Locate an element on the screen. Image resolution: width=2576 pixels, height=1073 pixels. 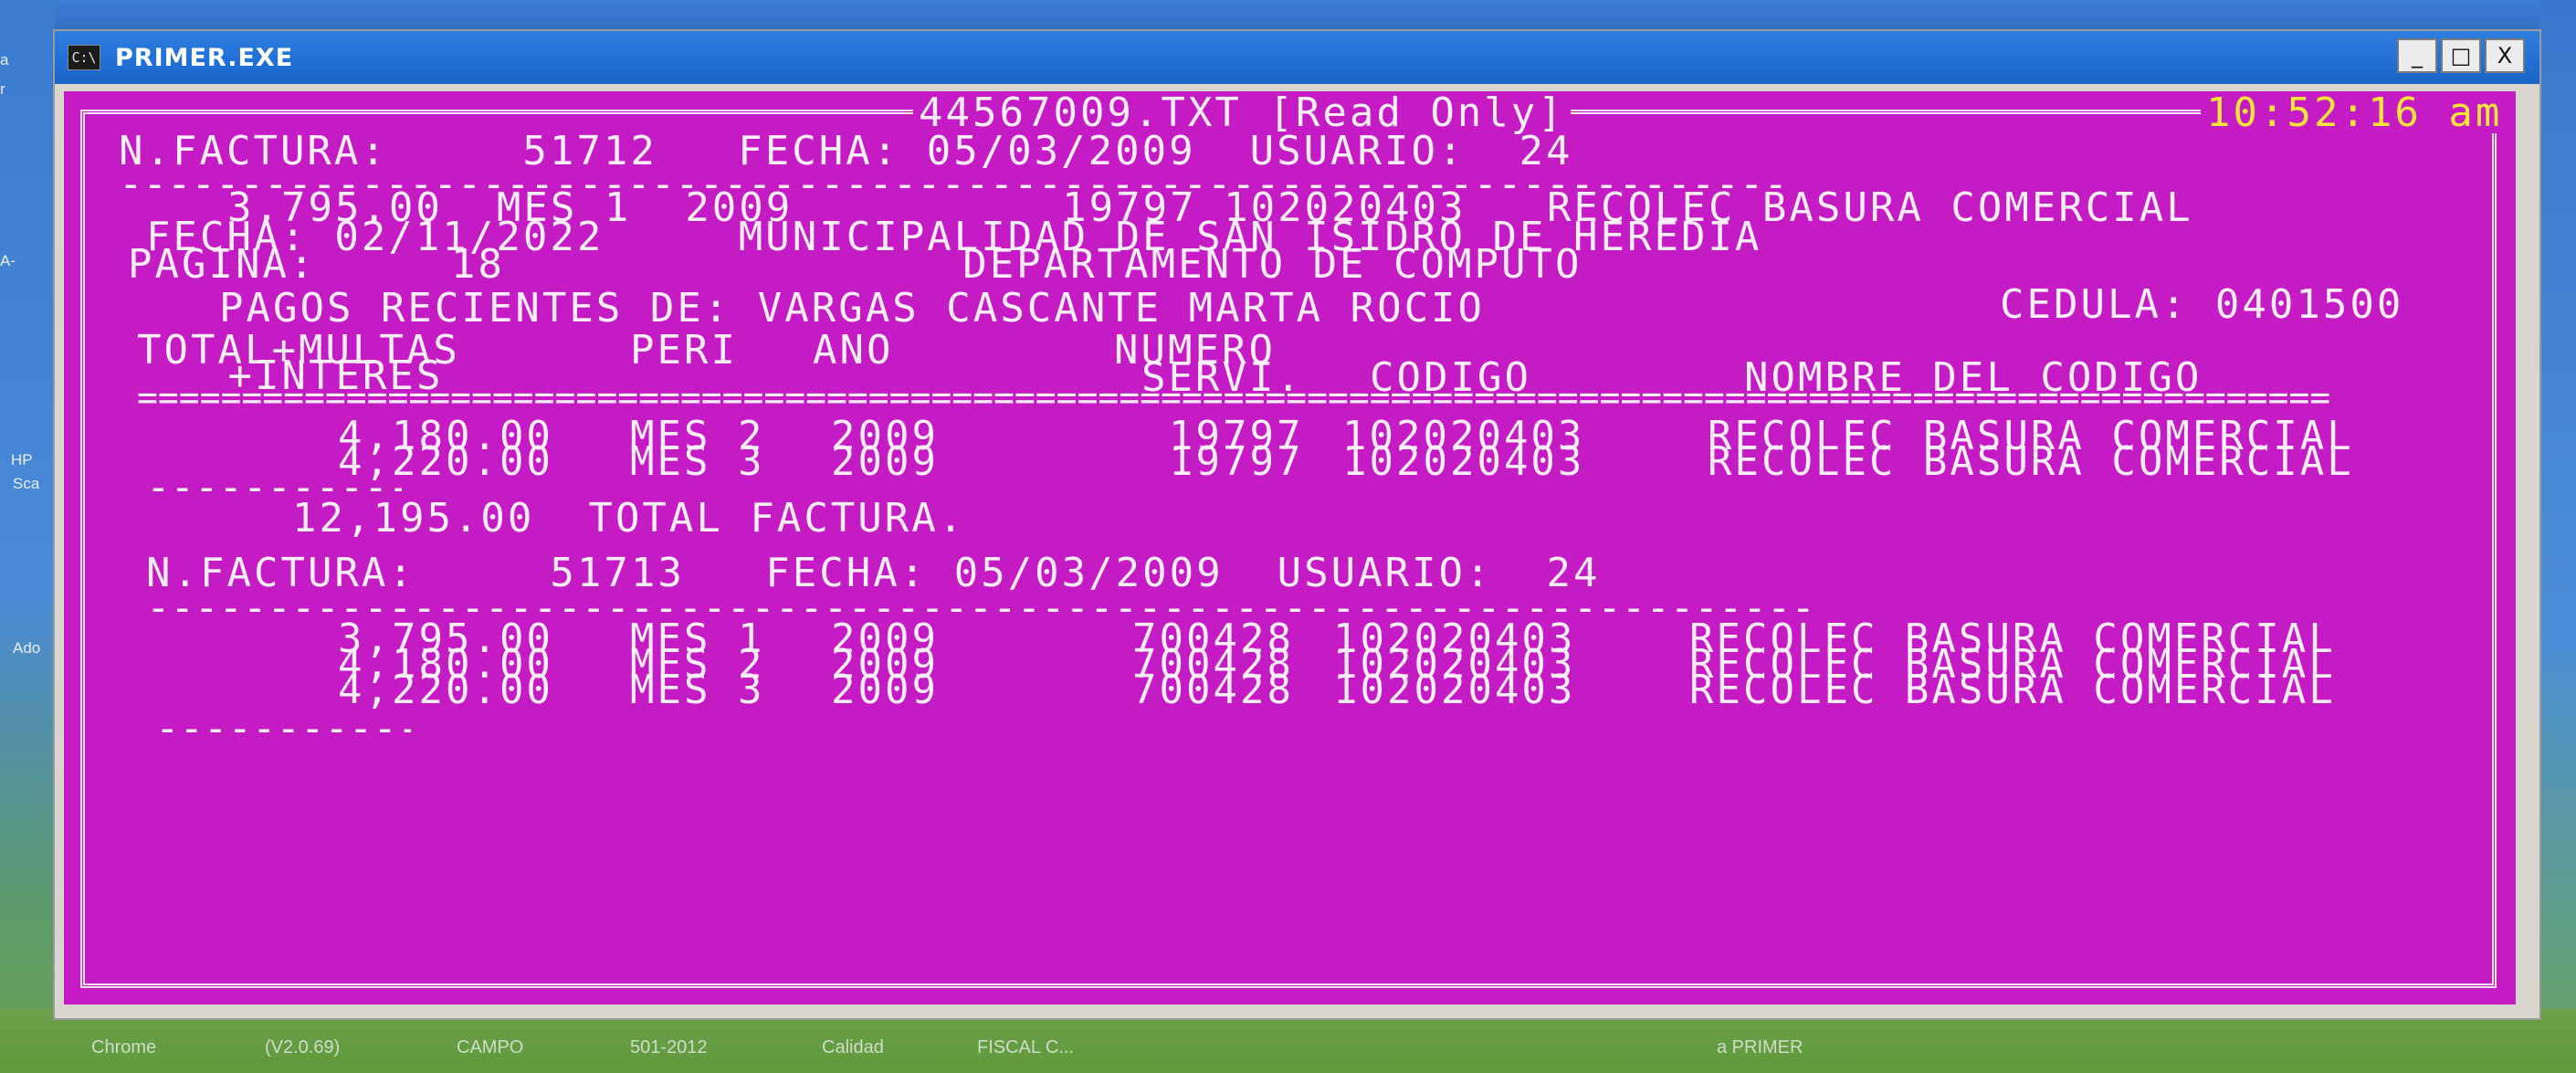
taskbar-item: Calidad is located at coordinates (853, 1047).